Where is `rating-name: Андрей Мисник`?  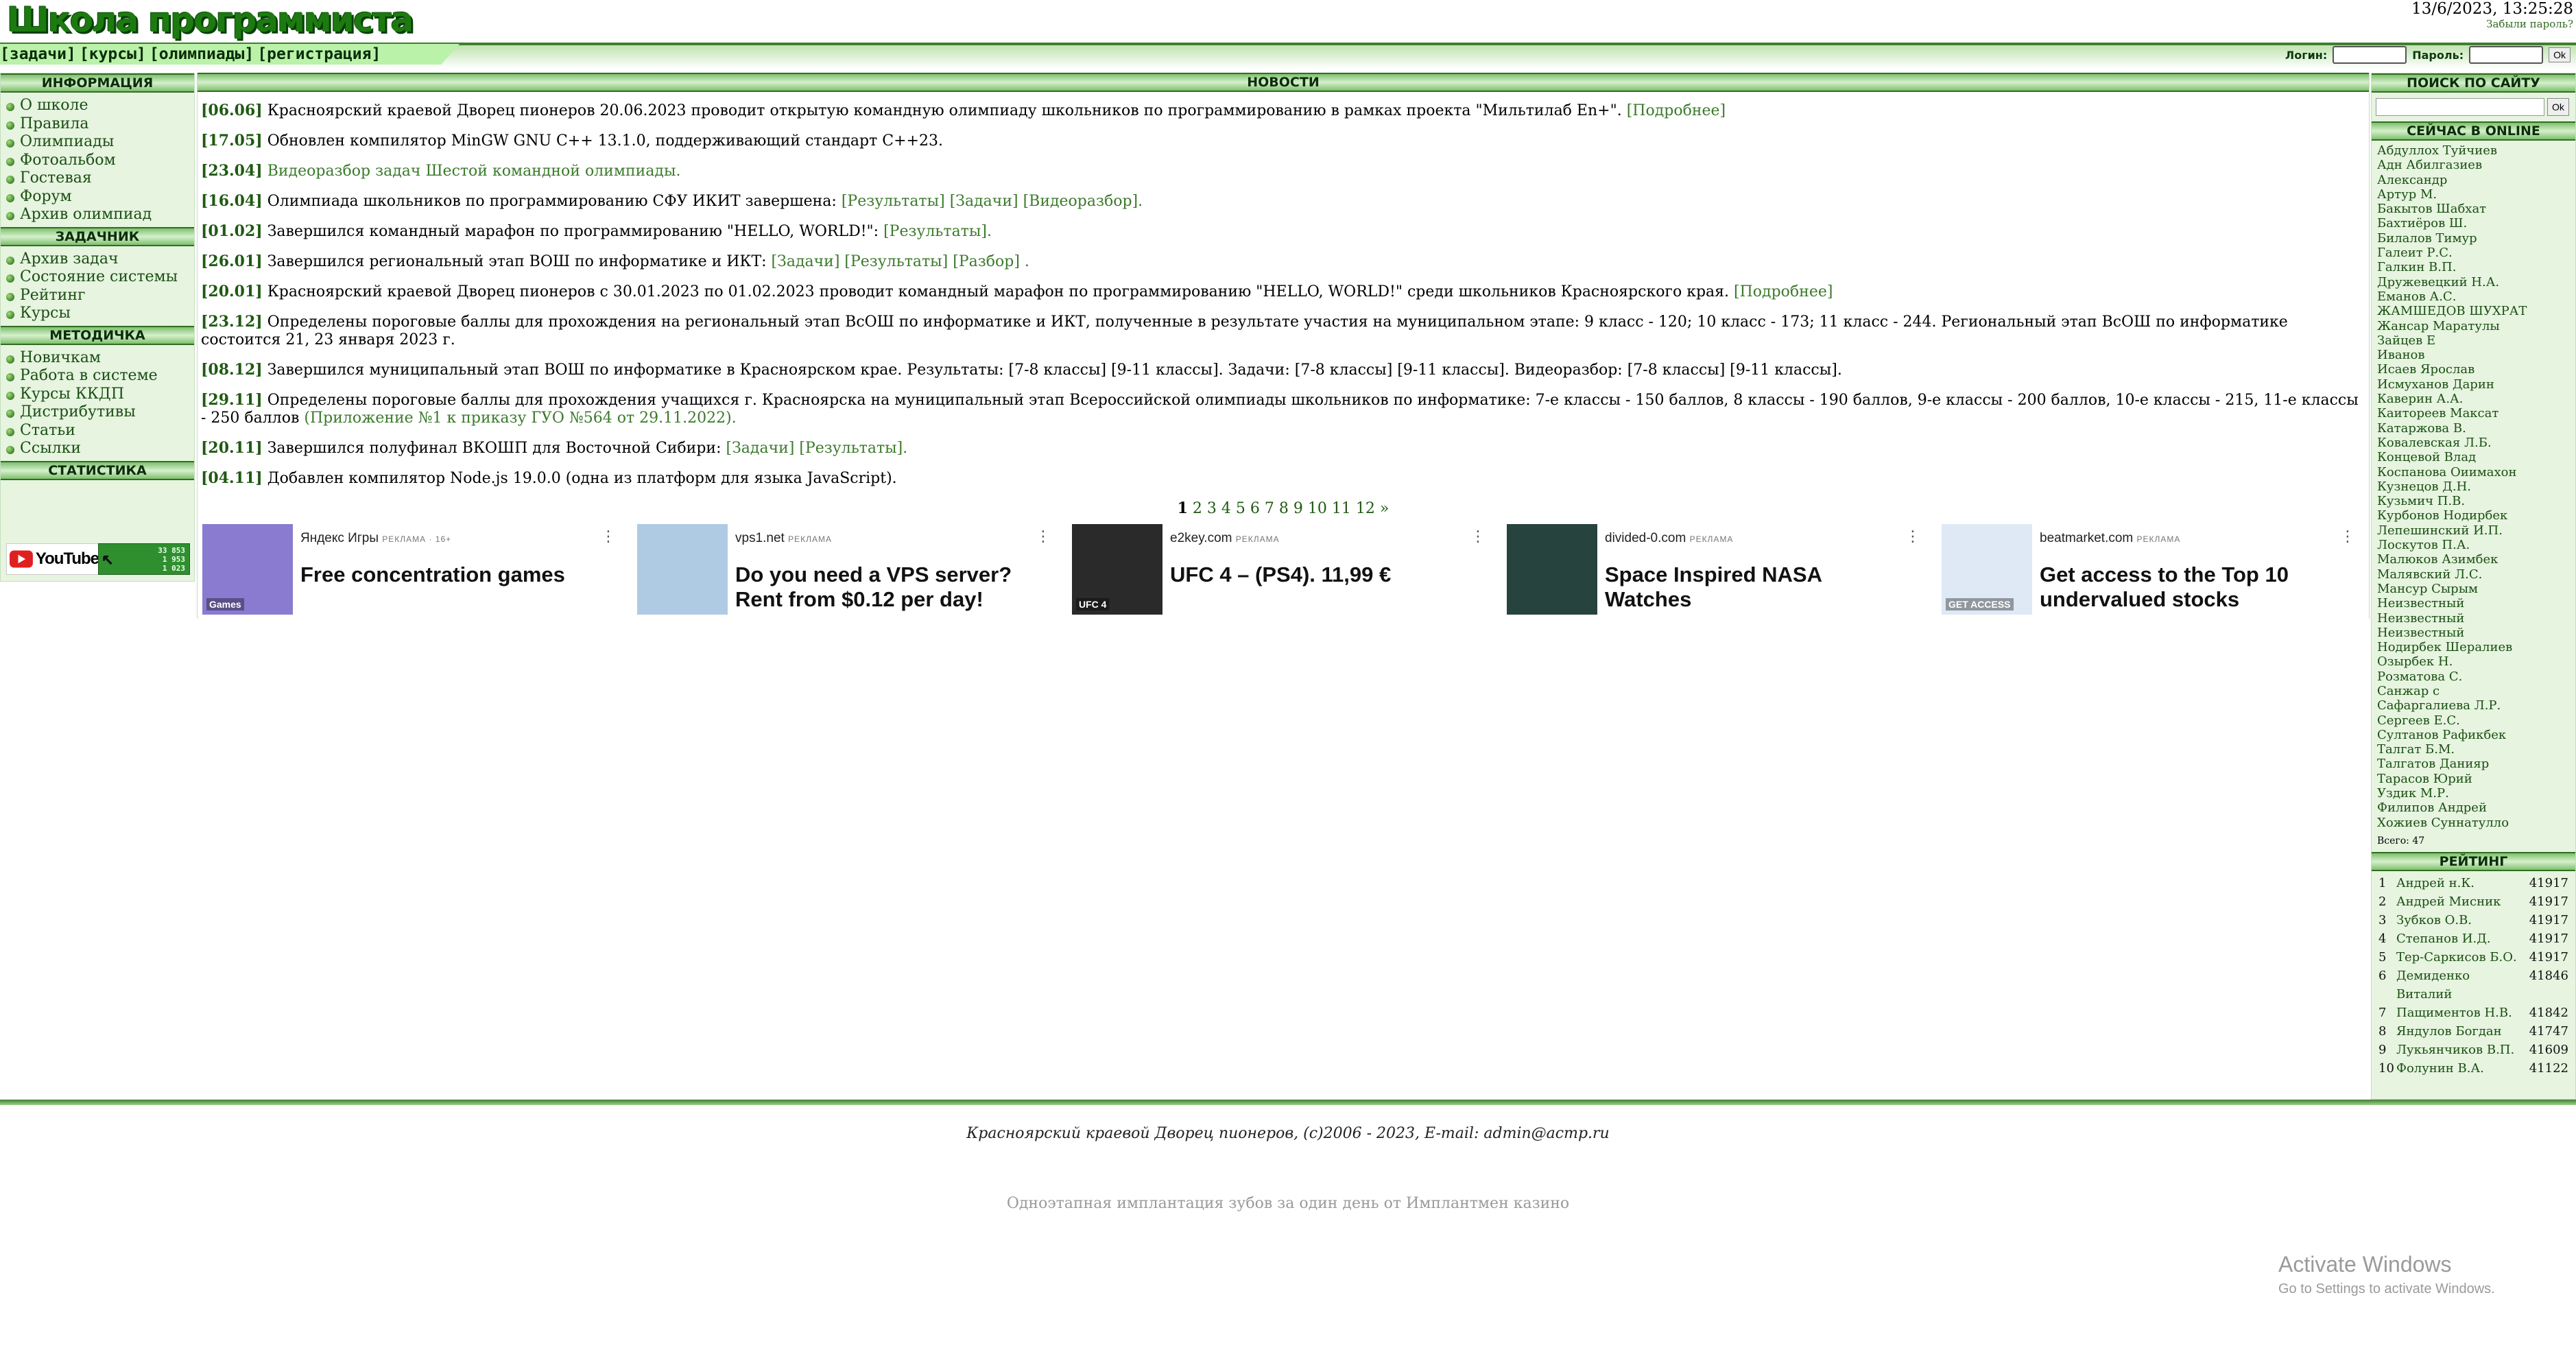
rating-name: Андрей Мисник is located at coordinates (2461, 901).